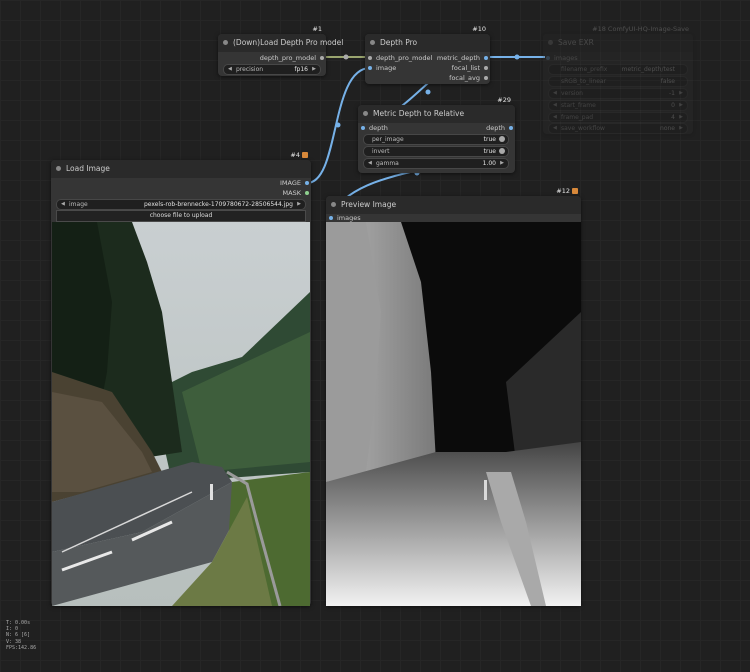  Describe the element at coordinates (427, 43) in the screenshot. I see `node-title: Depth Pro` at that location.